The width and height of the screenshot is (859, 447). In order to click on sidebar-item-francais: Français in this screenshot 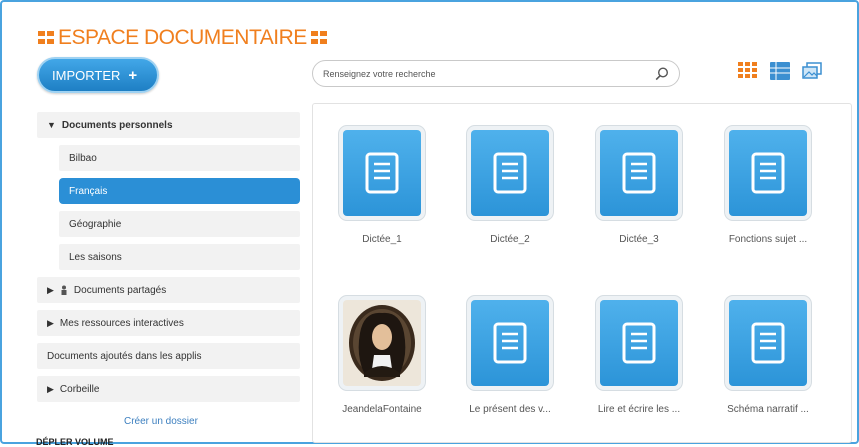, I will do `click(179, 191)`.